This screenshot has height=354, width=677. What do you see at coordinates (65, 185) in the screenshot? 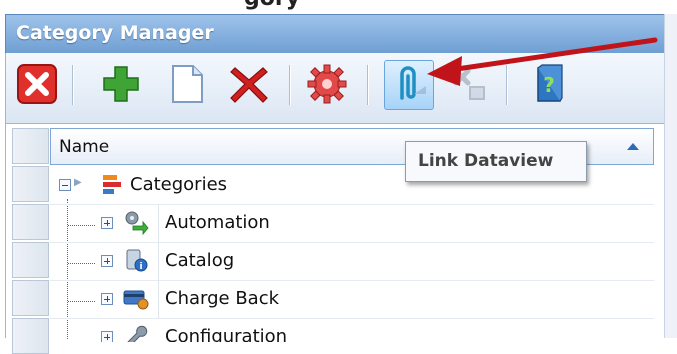
I see `collapse-icon` at bounding box center [65, 185].